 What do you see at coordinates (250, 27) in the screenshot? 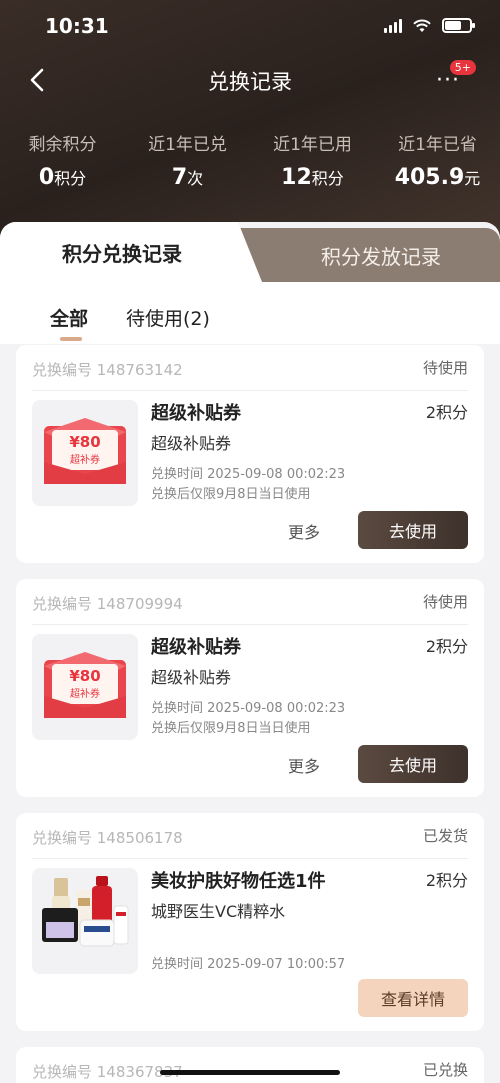
I see `status-bar: 10:31` at bounding box center [250, 27].